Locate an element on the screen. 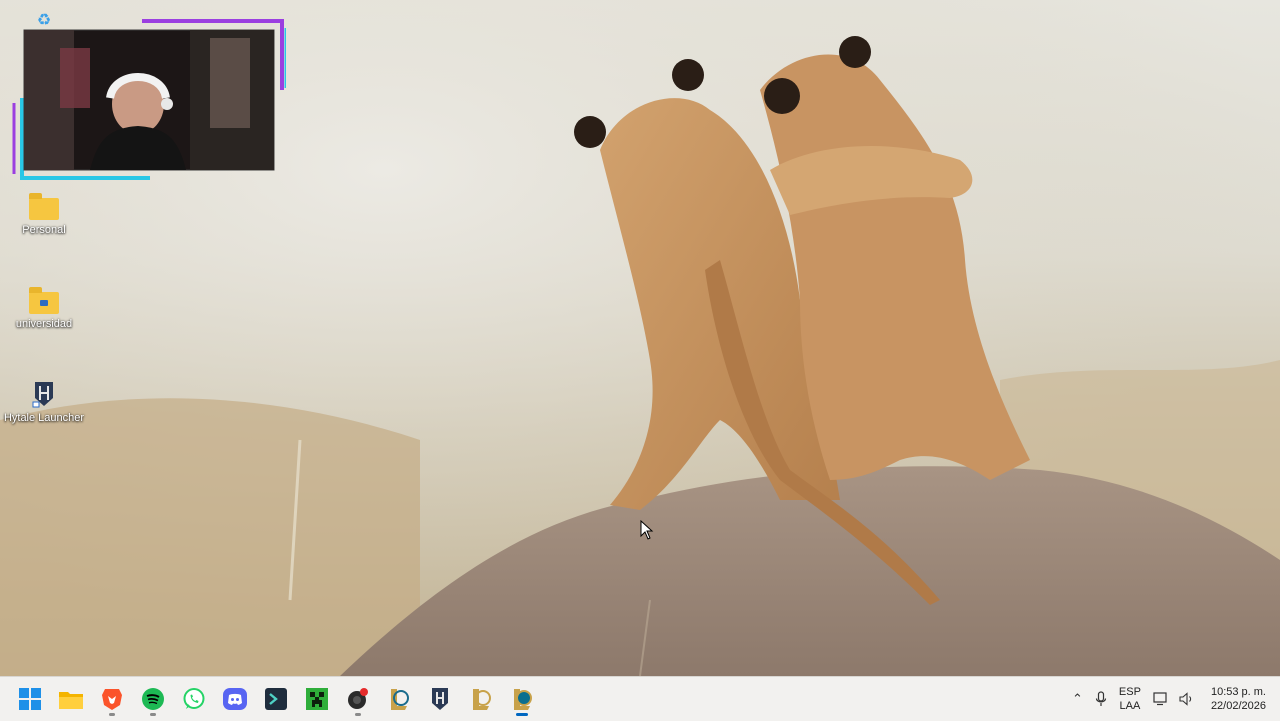 Image resolution: width=1280 pixels, height=721 pixels. taskbar-spotify is located at coordinates (153, 699).